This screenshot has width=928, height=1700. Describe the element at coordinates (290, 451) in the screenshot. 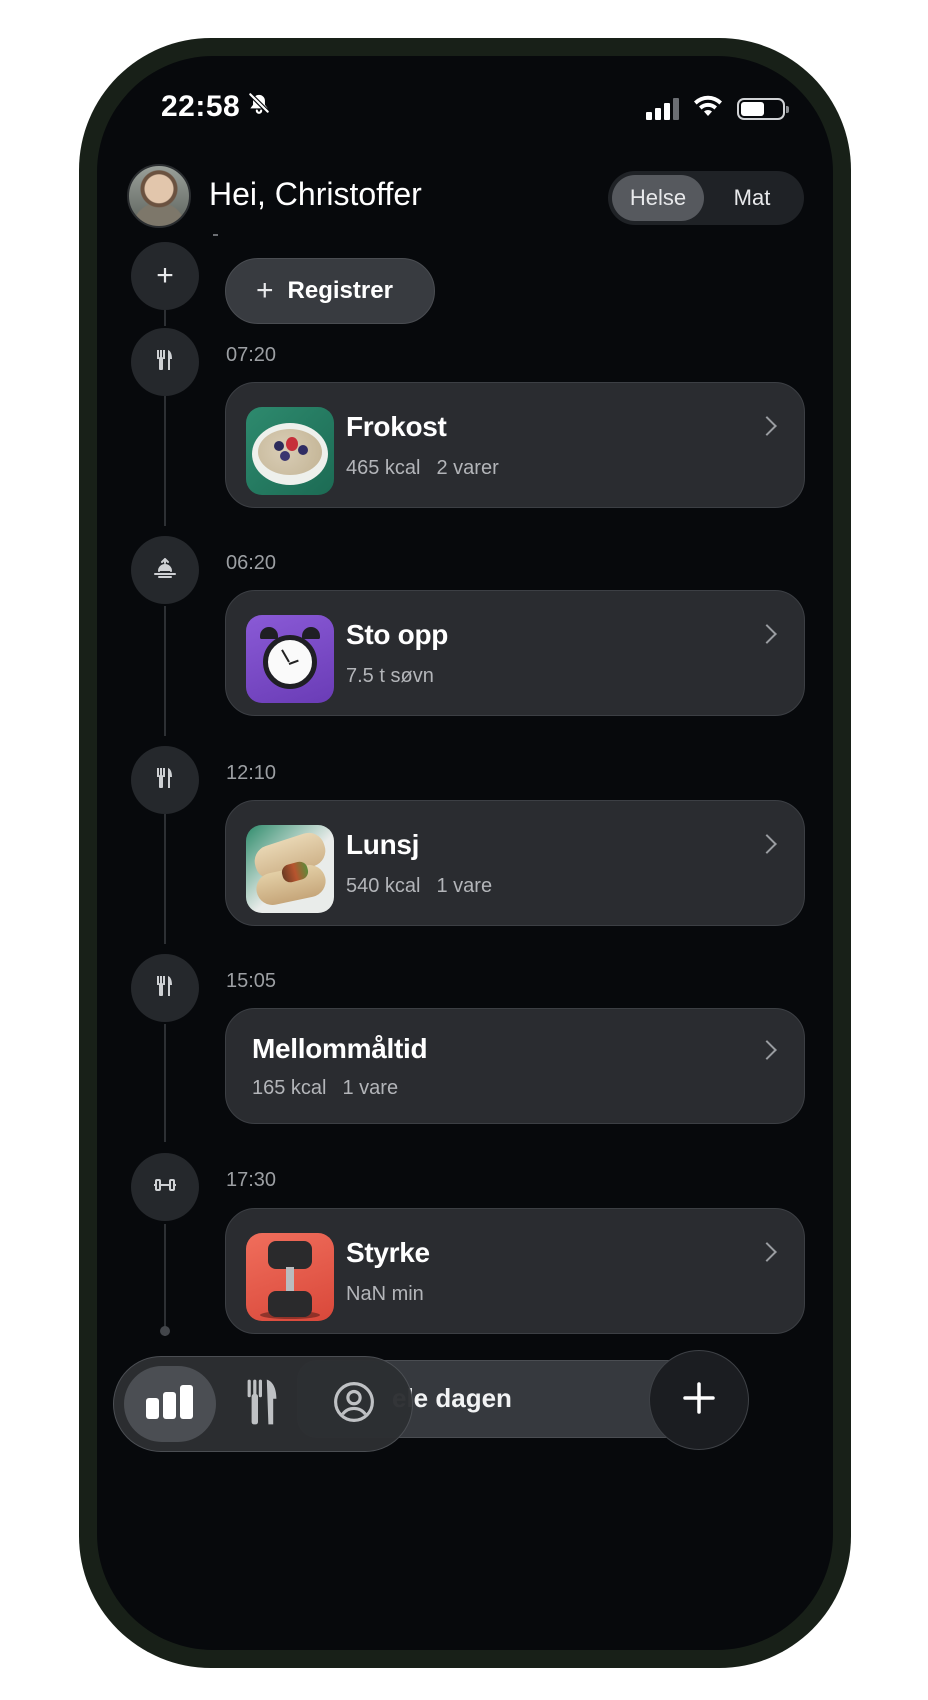

I see `oatmeal-bowl-image` at that location.